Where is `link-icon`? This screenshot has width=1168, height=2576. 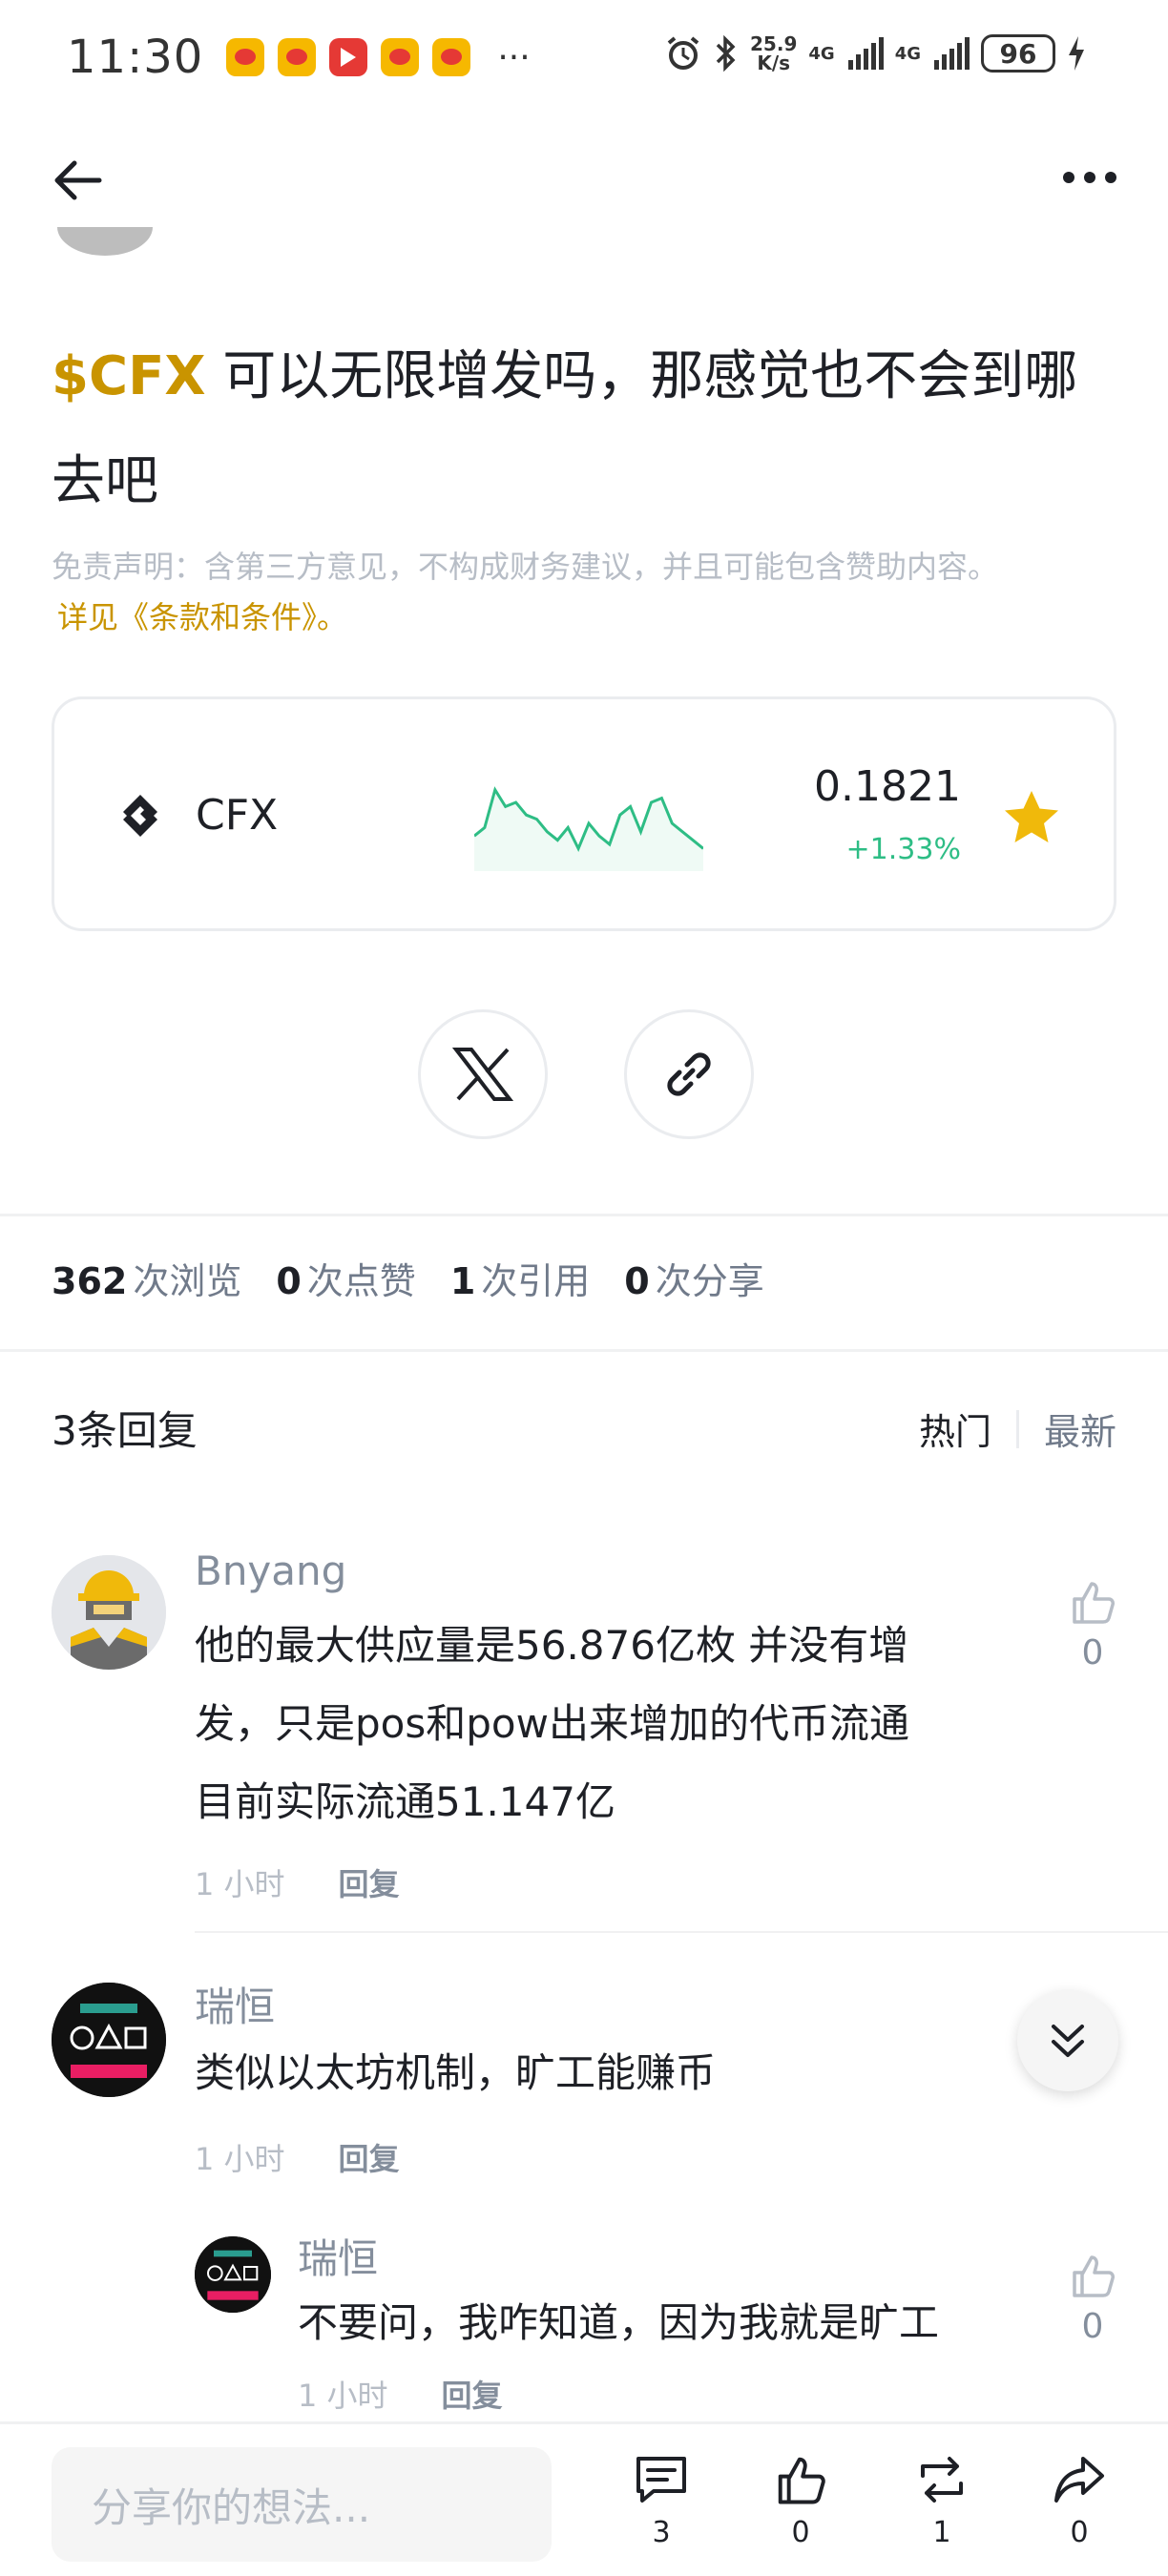 link-icon is located at coordinates (689, 1074).